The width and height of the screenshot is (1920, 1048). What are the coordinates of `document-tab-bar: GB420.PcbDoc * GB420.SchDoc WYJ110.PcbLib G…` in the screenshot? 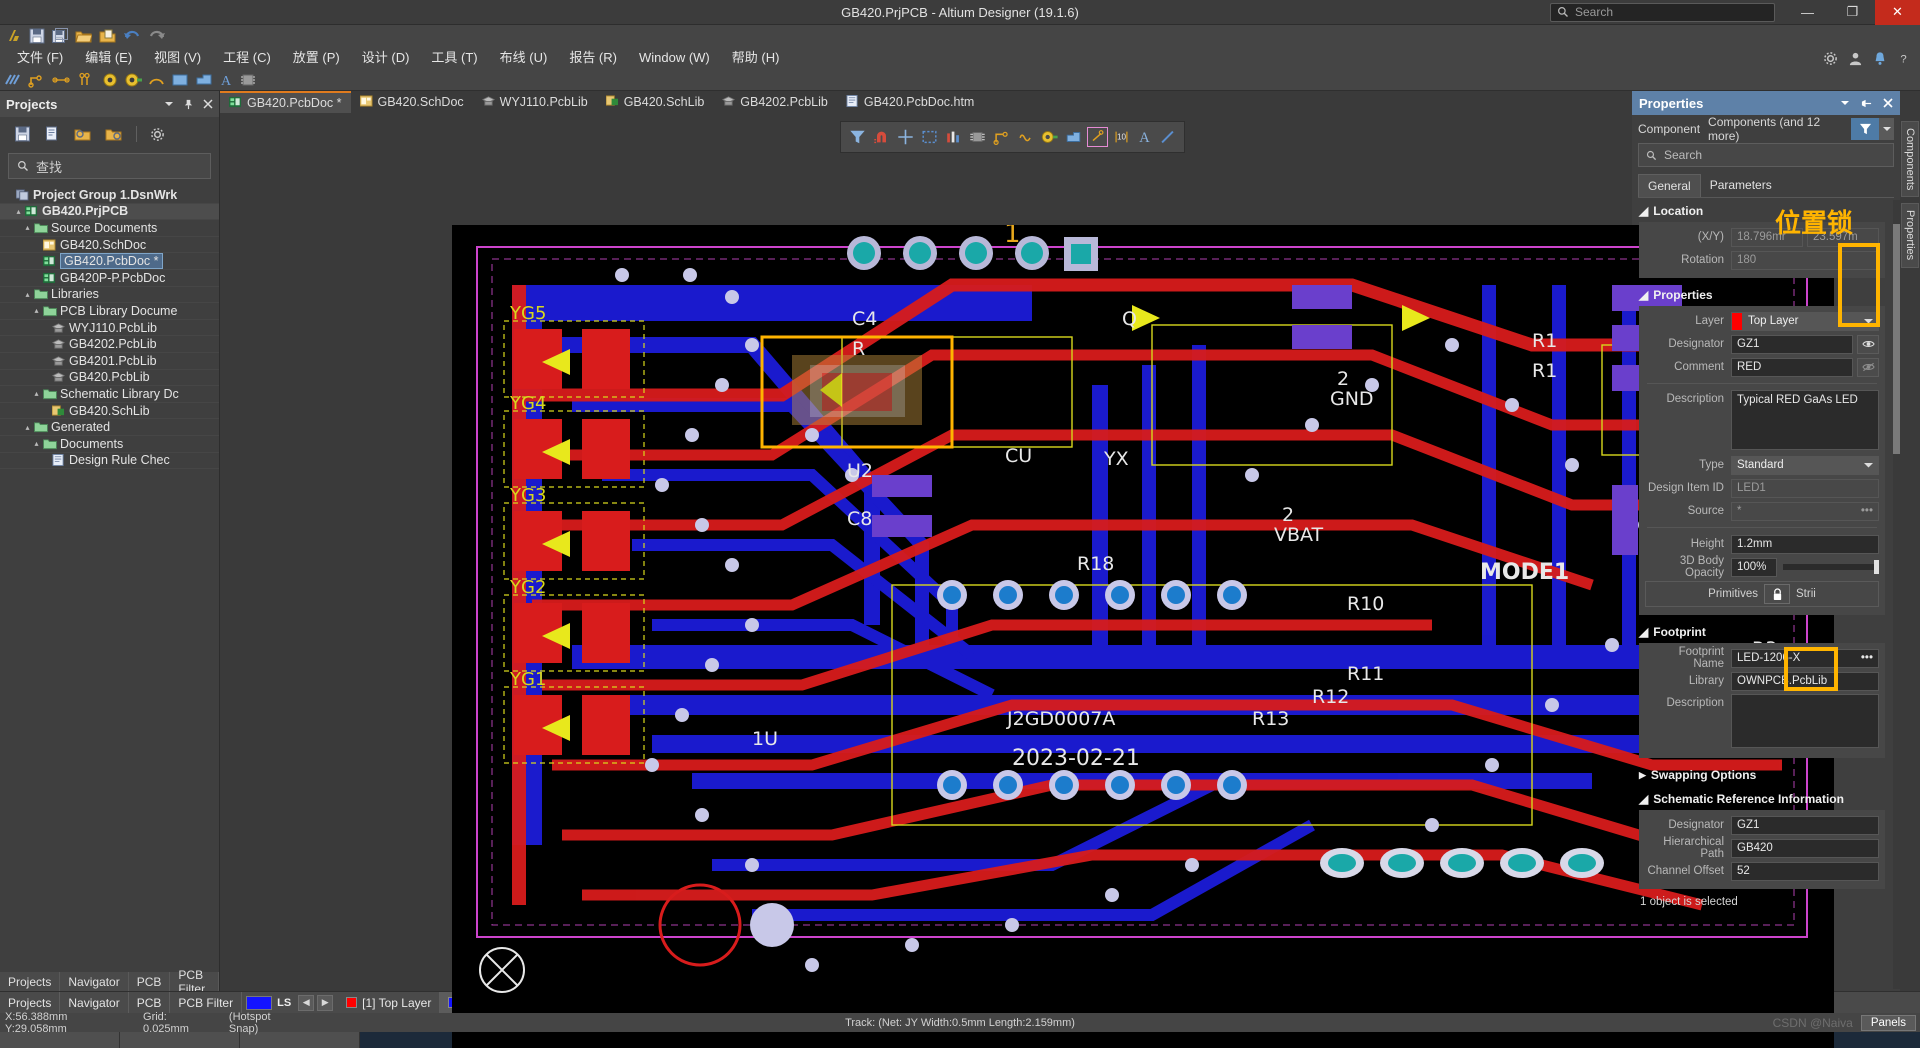 It's located at (926, 102).